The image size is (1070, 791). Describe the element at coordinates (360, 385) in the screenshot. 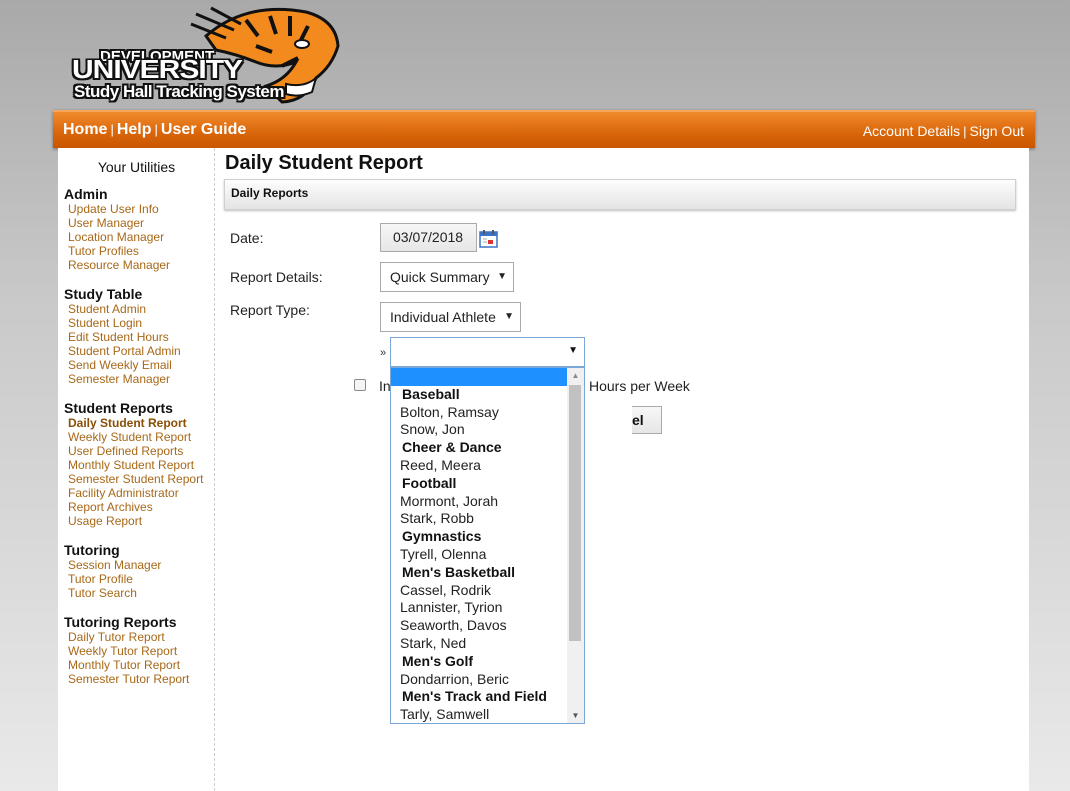

I see `hours-checkbox` at that location.